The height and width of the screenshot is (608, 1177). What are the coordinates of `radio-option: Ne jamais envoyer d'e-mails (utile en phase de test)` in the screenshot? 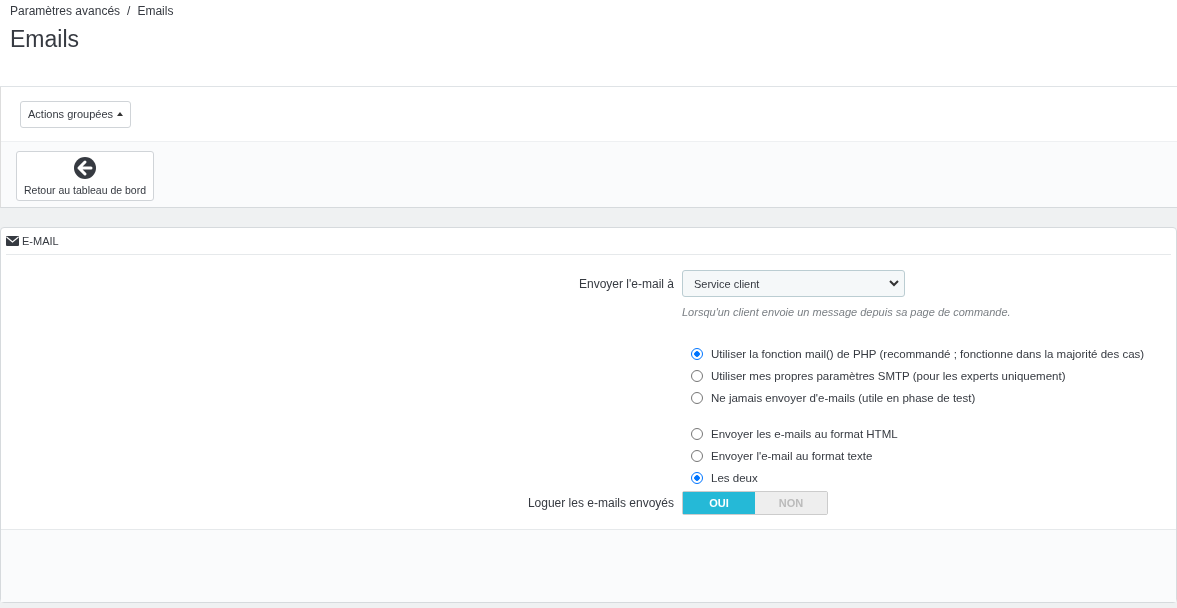 It's located at (933, 398).